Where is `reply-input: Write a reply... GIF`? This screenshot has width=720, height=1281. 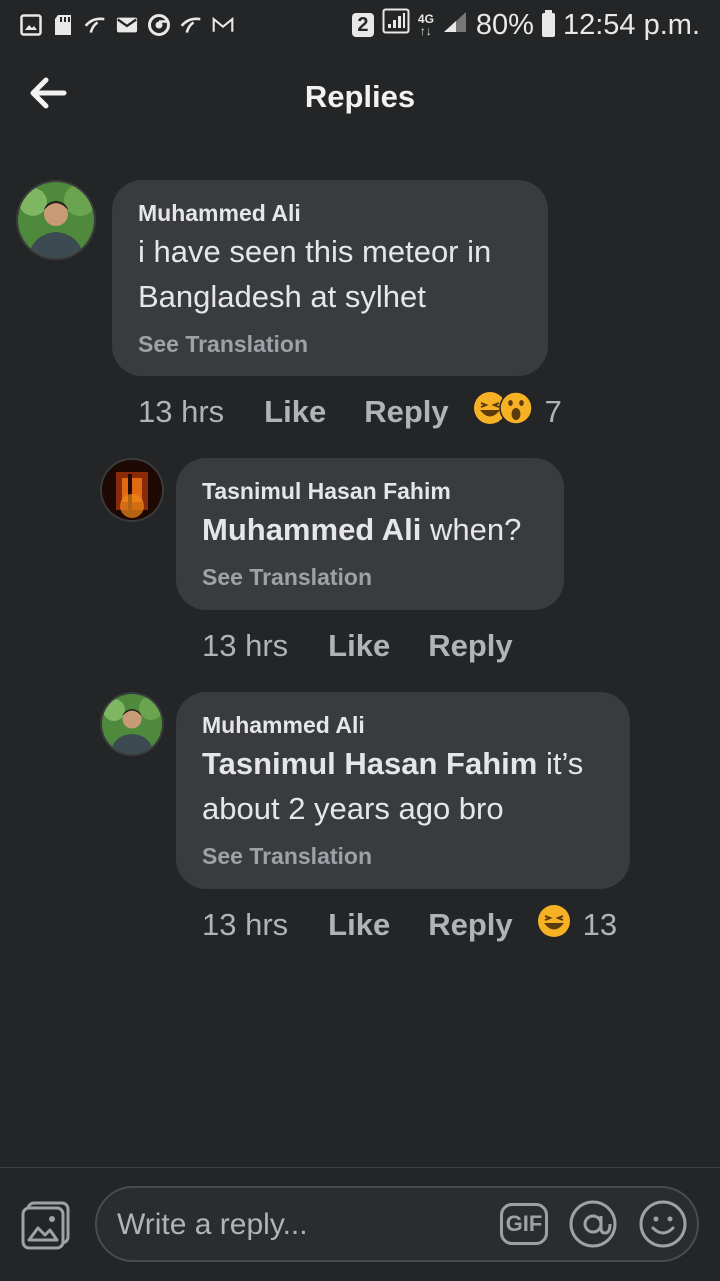 reply-input: Write a reply... GIF is located at coordinates (397, 1224).